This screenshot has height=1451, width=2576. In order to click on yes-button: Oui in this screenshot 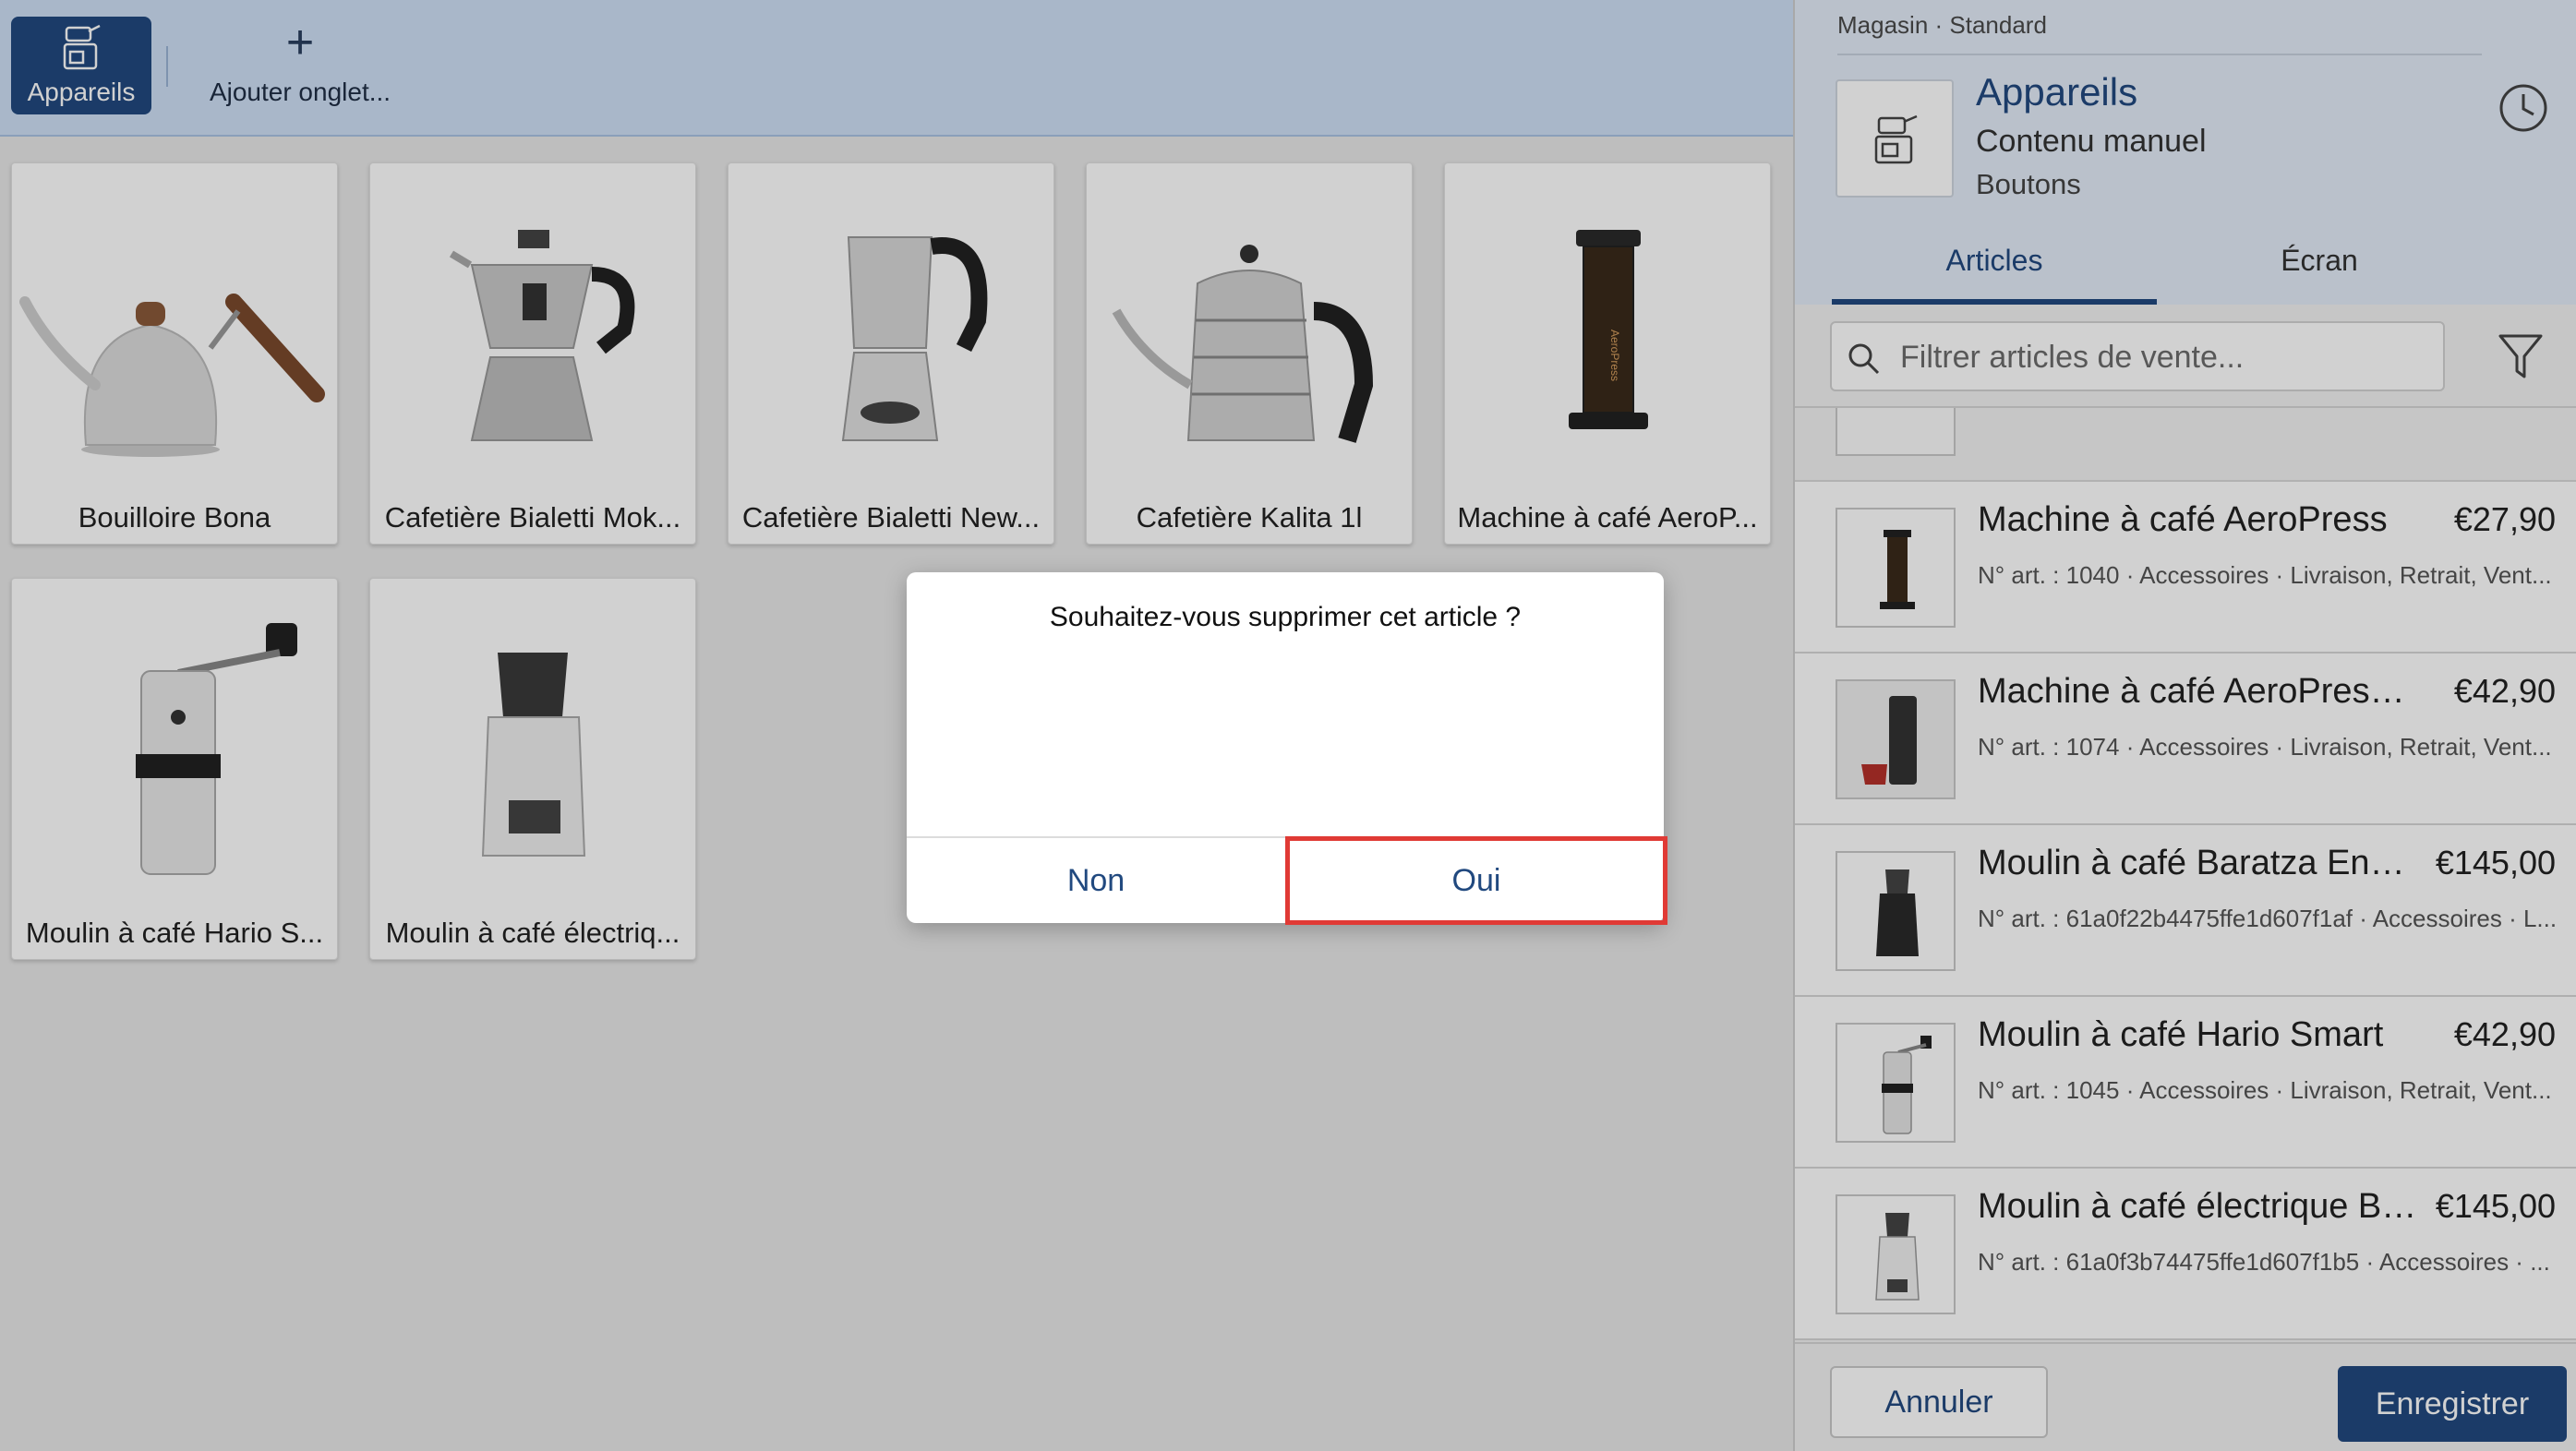, I will do `click(1476, 881)`.